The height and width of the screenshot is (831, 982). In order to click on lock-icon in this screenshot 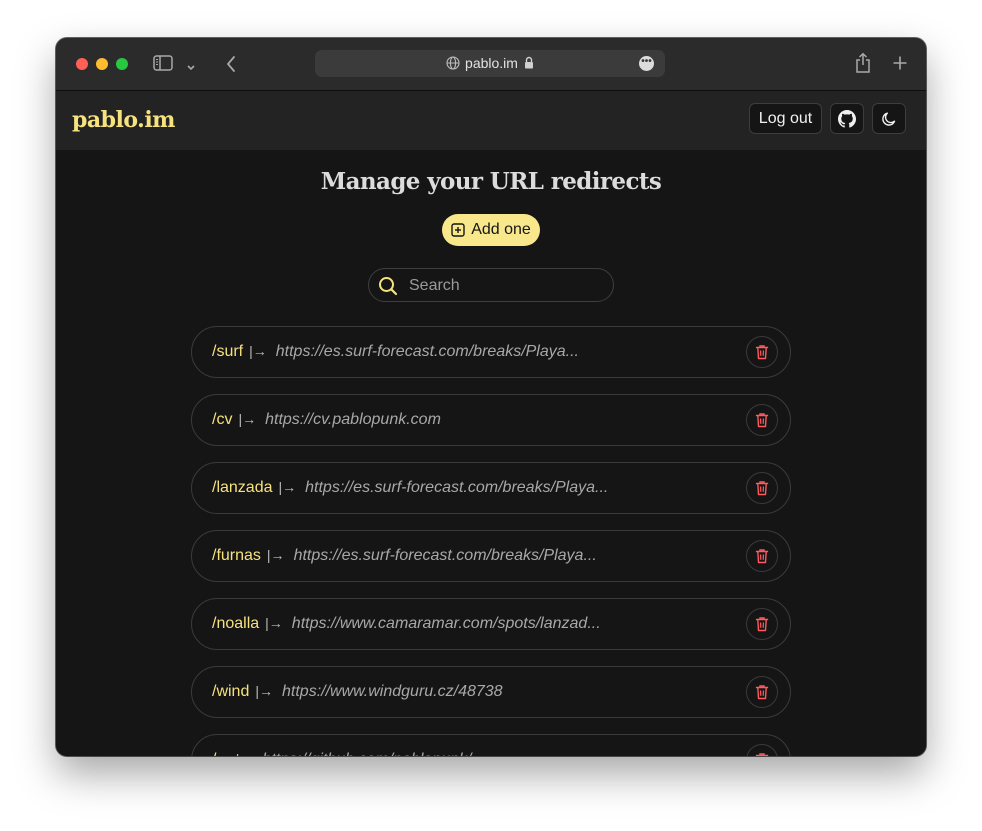, I will do `click(528, 62)`.